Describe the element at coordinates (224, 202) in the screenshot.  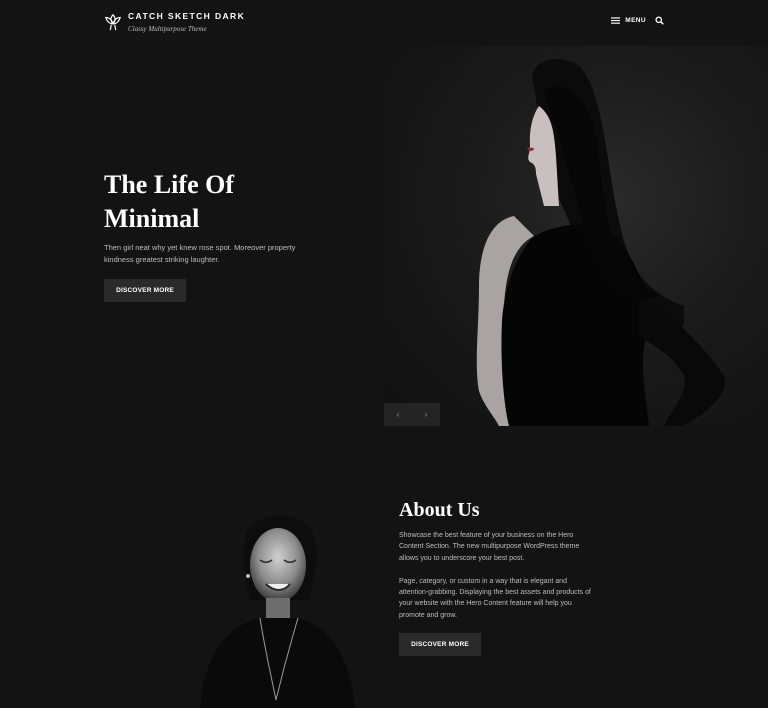
I see `hero-title: The Life Of Minimal` at that location.